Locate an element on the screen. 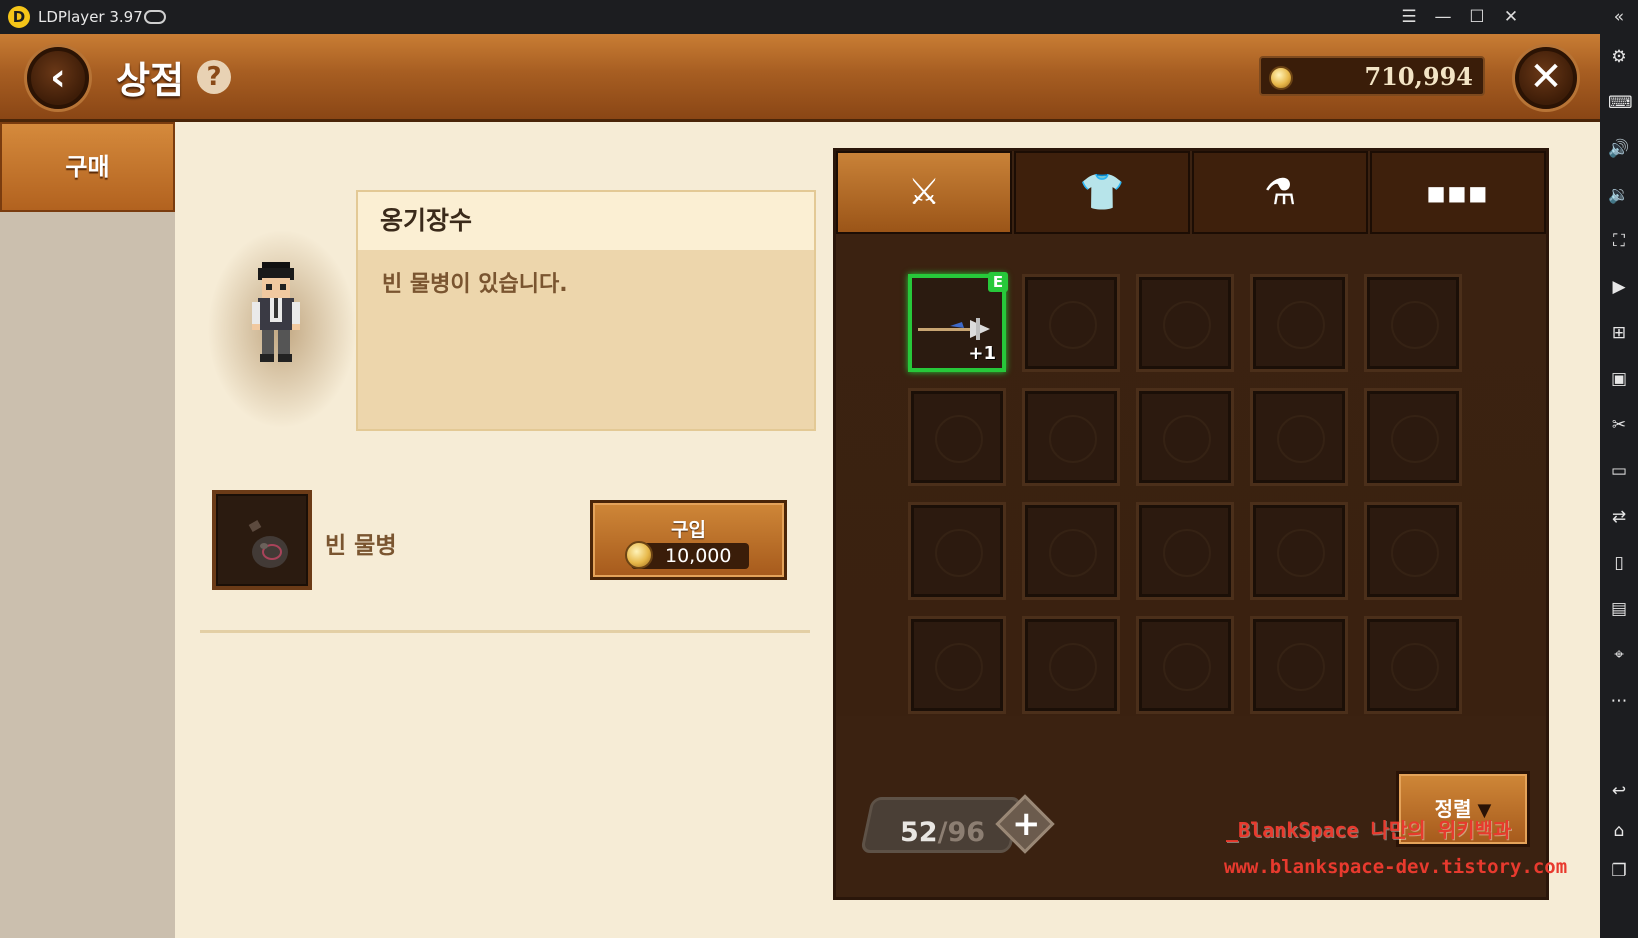 This screenshot has width=1638, height=938. apk-install-icon: ▣ is located at coordinates (1619, 379).